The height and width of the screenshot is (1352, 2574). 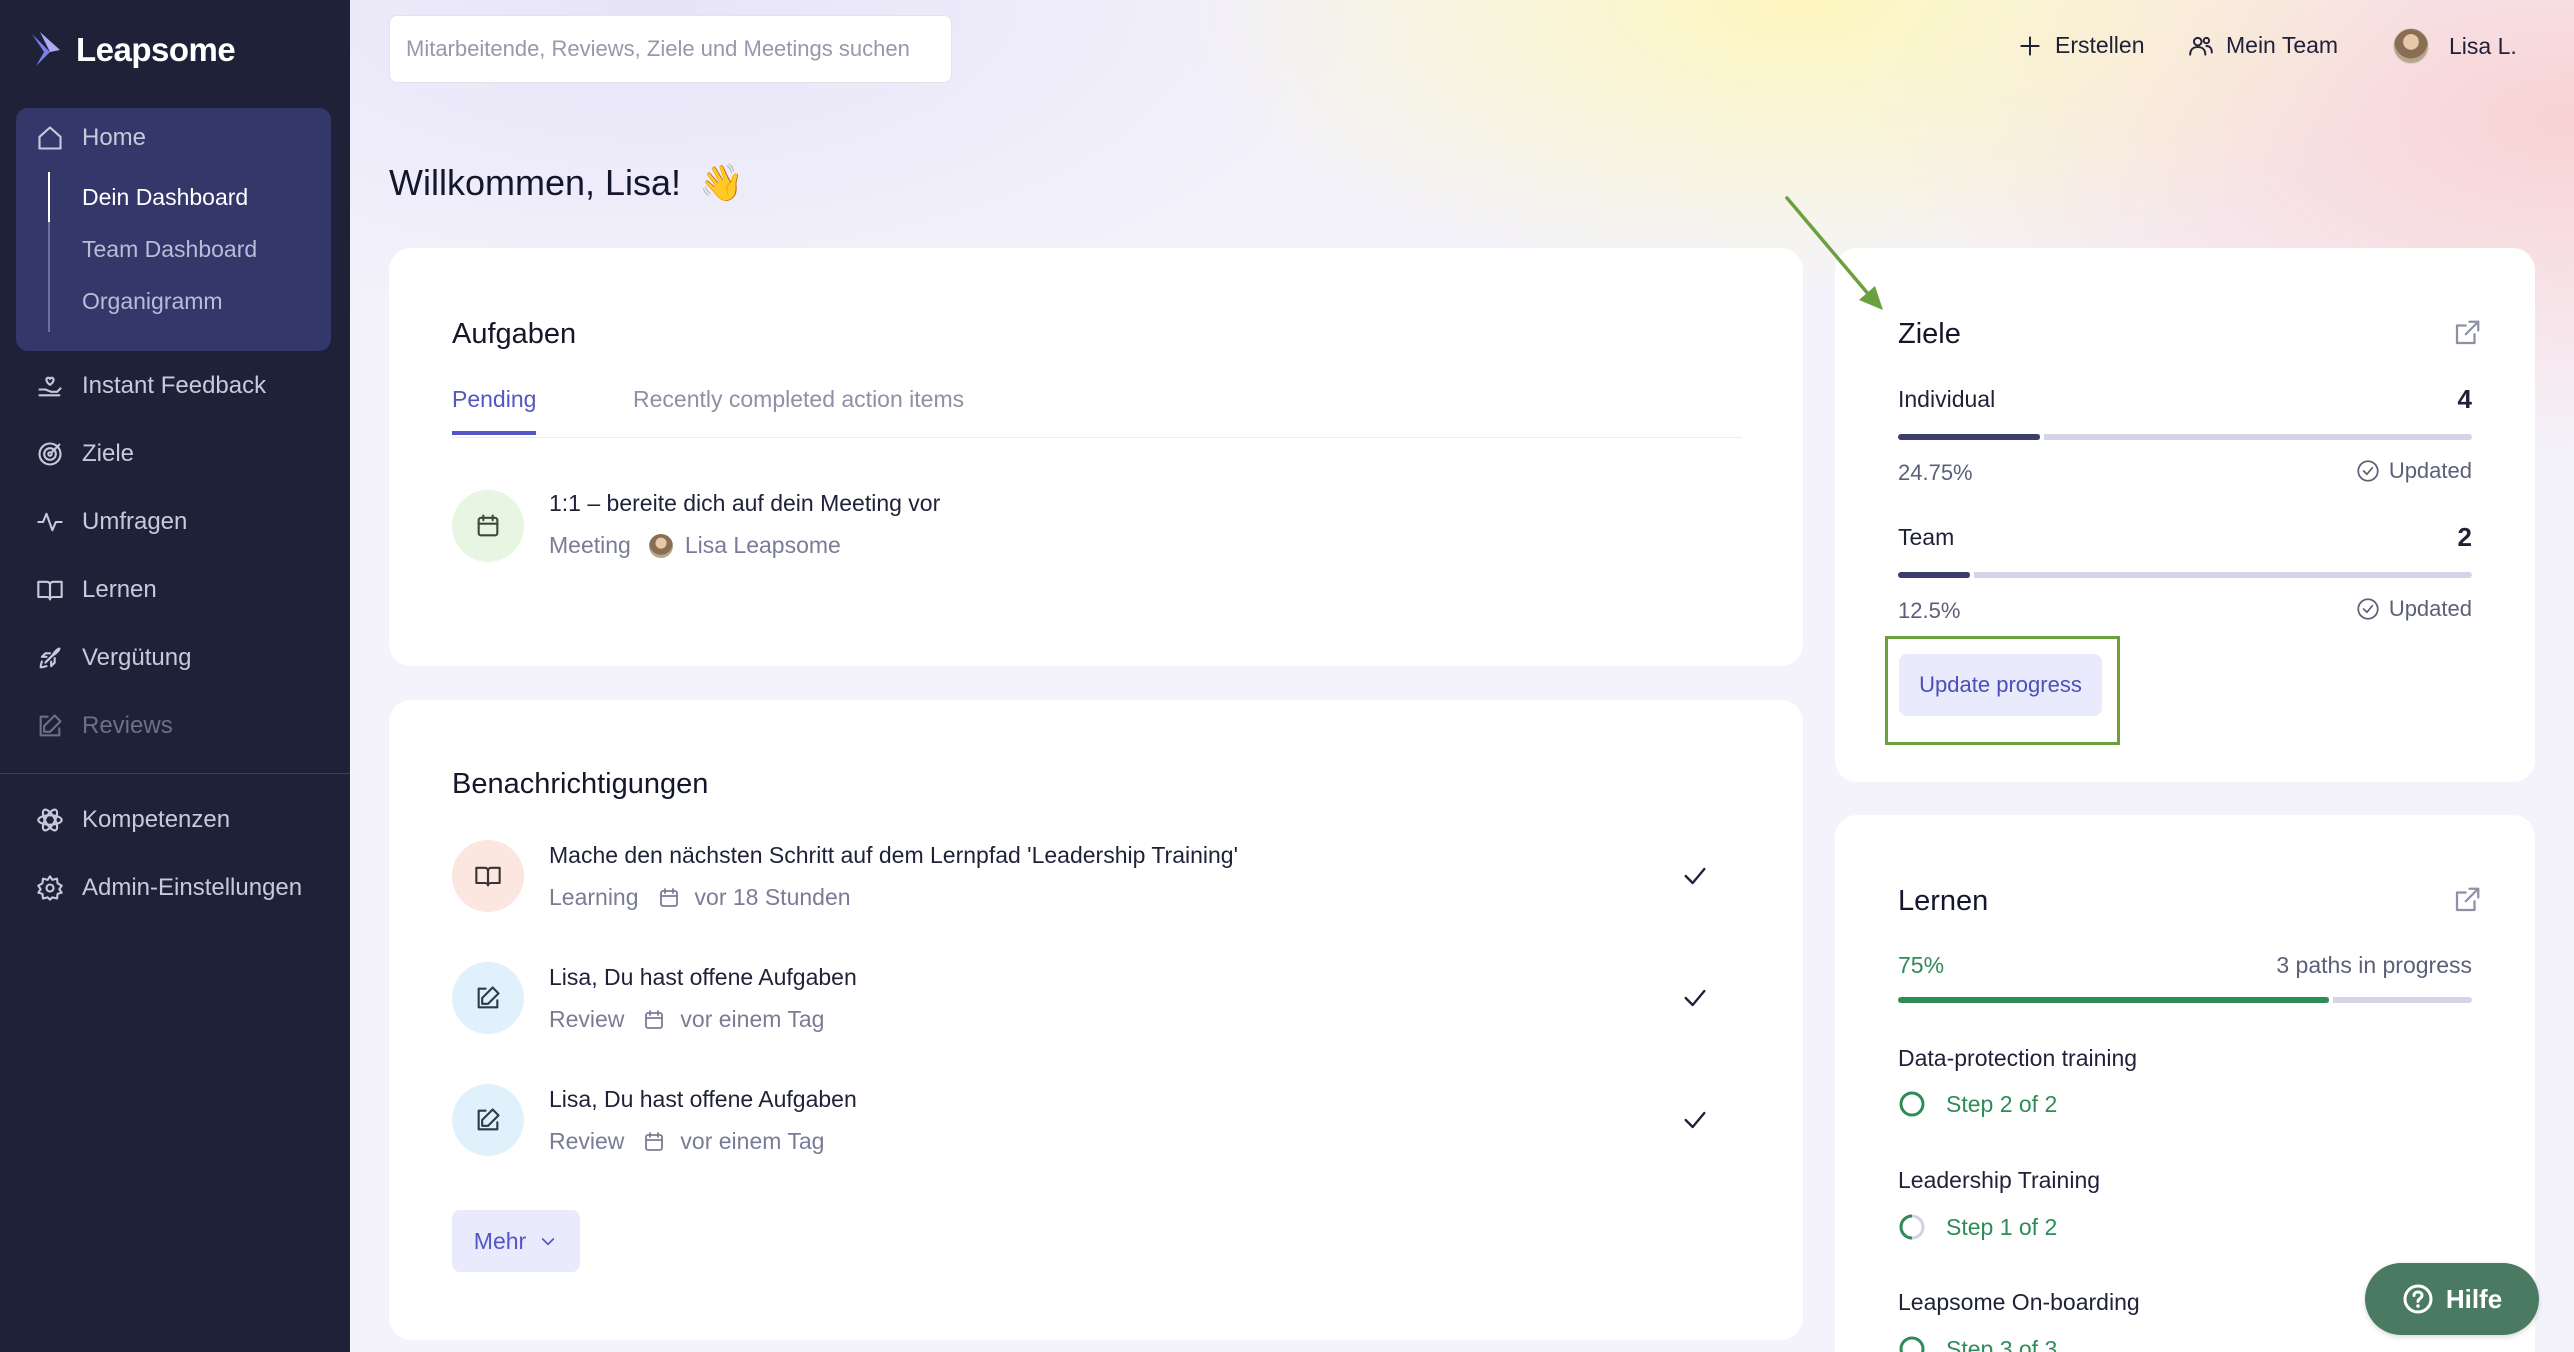 I want to click on goal-team-progress-fill, so click(x=1934, y=575).